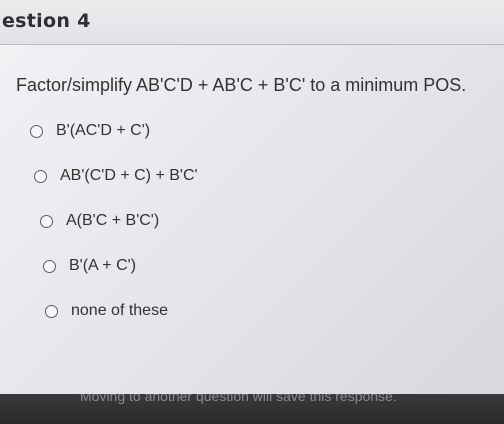 The width and height of the screenshot is (504, 424). What do you see at coordinates (103, 130) in the screenshot?
I see `answer-option-label: B'(AC'D + C')` at bounding box center [103, 130].